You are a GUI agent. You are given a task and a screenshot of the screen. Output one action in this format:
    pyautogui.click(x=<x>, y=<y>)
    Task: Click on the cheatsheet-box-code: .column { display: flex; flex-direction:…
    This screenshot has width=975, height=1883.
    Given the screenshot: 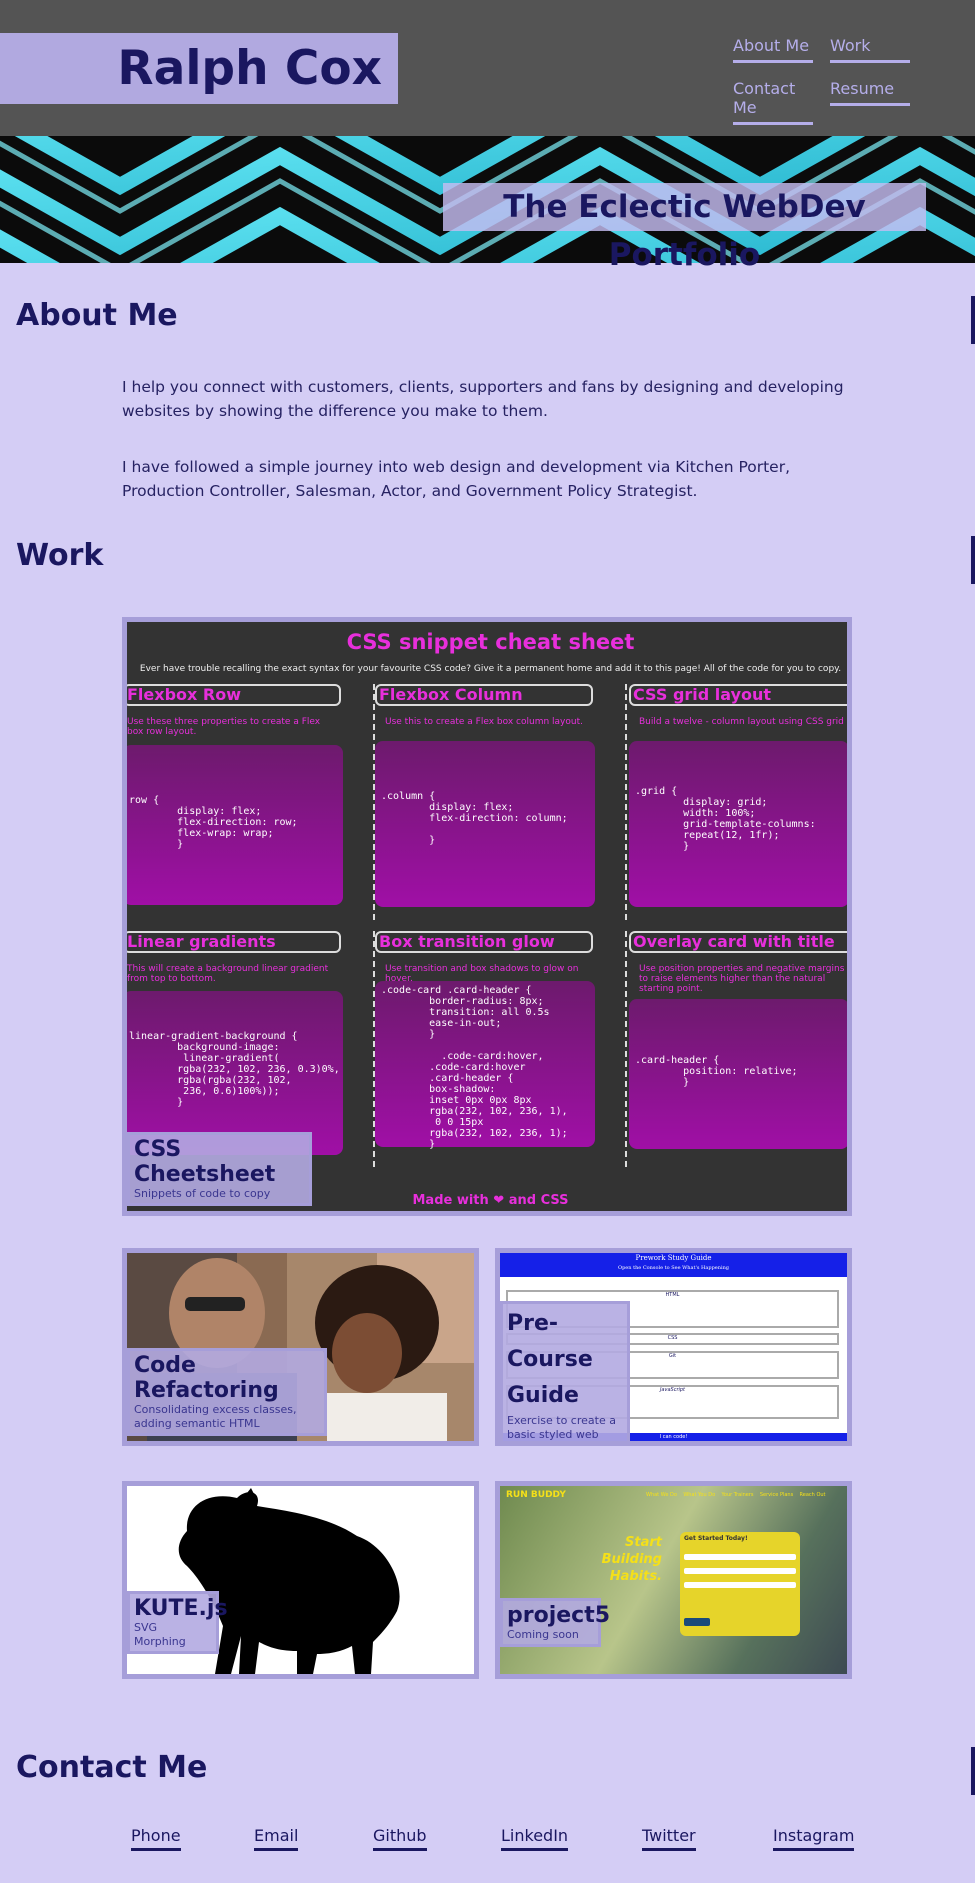 What is the action you would take?
    pyautogui.click(x=485, y=824)
    